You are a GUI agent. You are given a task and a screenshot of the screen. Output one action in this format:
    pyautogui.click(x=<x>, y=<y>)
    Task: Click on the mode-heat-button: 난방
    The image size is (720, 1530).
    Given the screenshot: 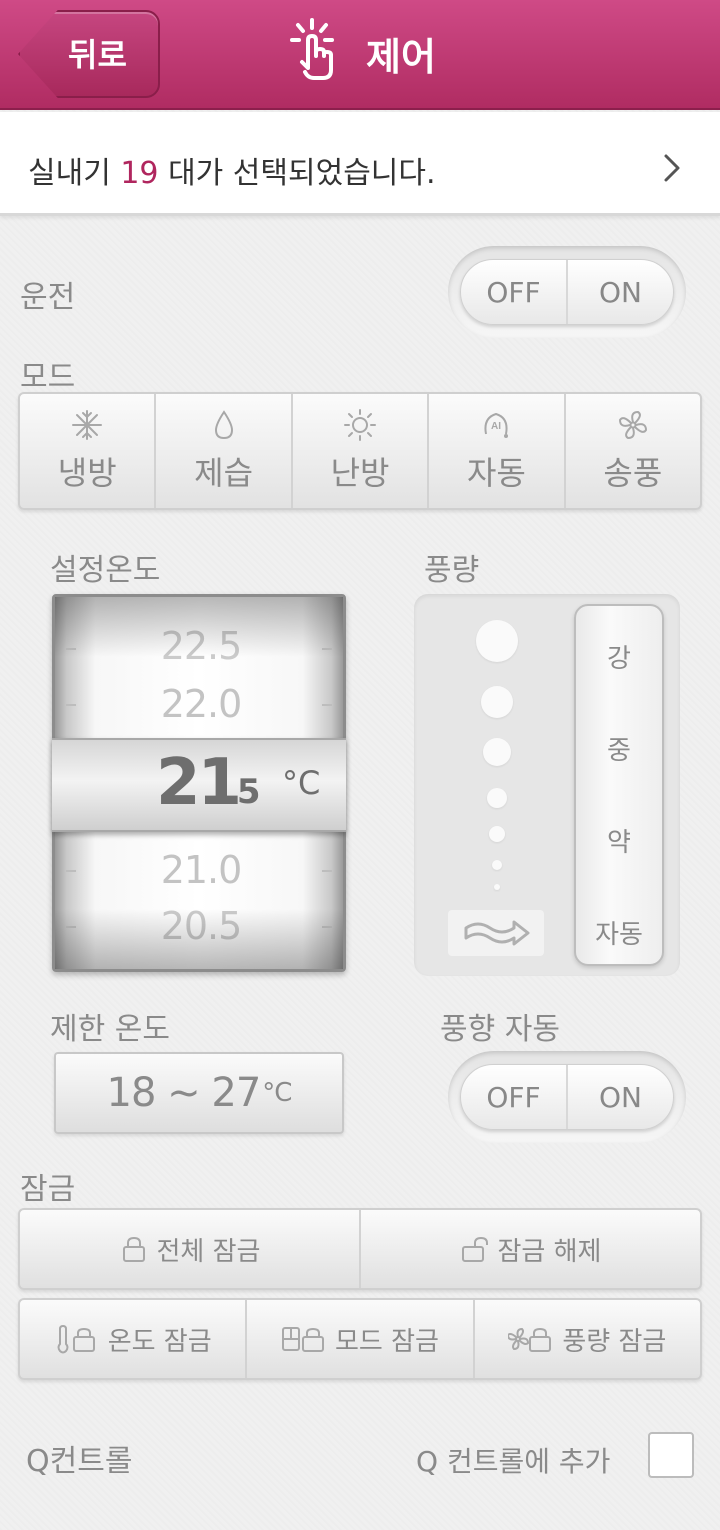 What is the action you would take?
    pyautogui.click(x=361, y=451)
    